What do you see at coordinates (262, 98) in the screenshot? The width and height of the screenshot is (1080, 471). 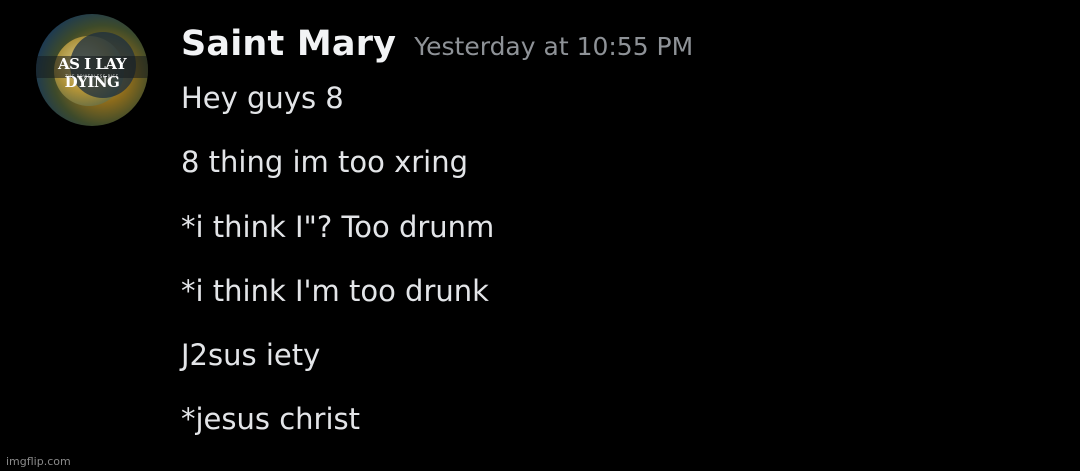 I see `message-line: Hey guys 8` at bounding box center [262, 98].